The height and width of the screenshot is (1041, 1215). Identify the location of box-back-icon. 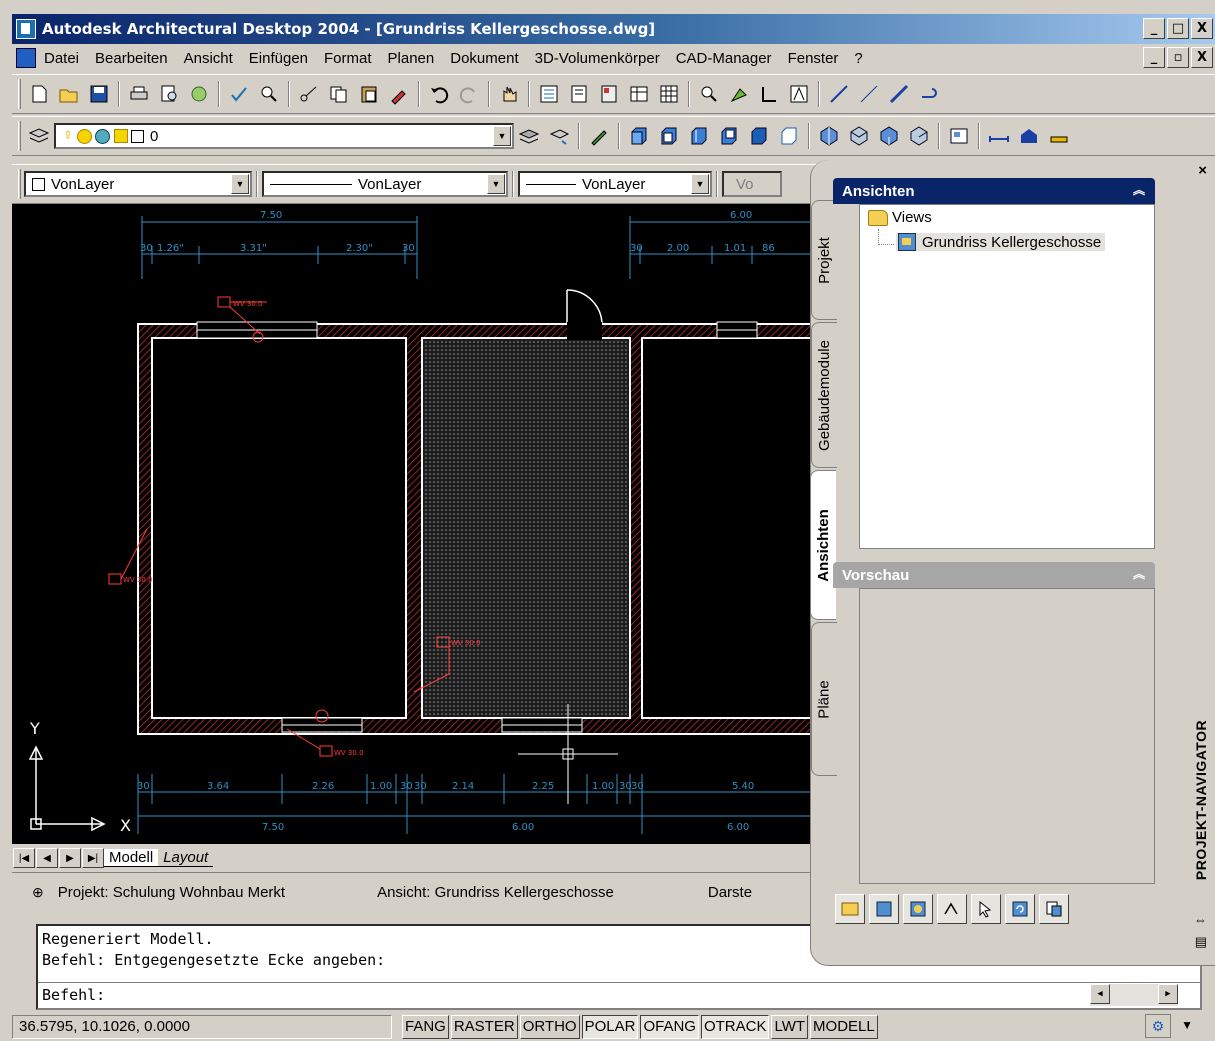
(789, 136).